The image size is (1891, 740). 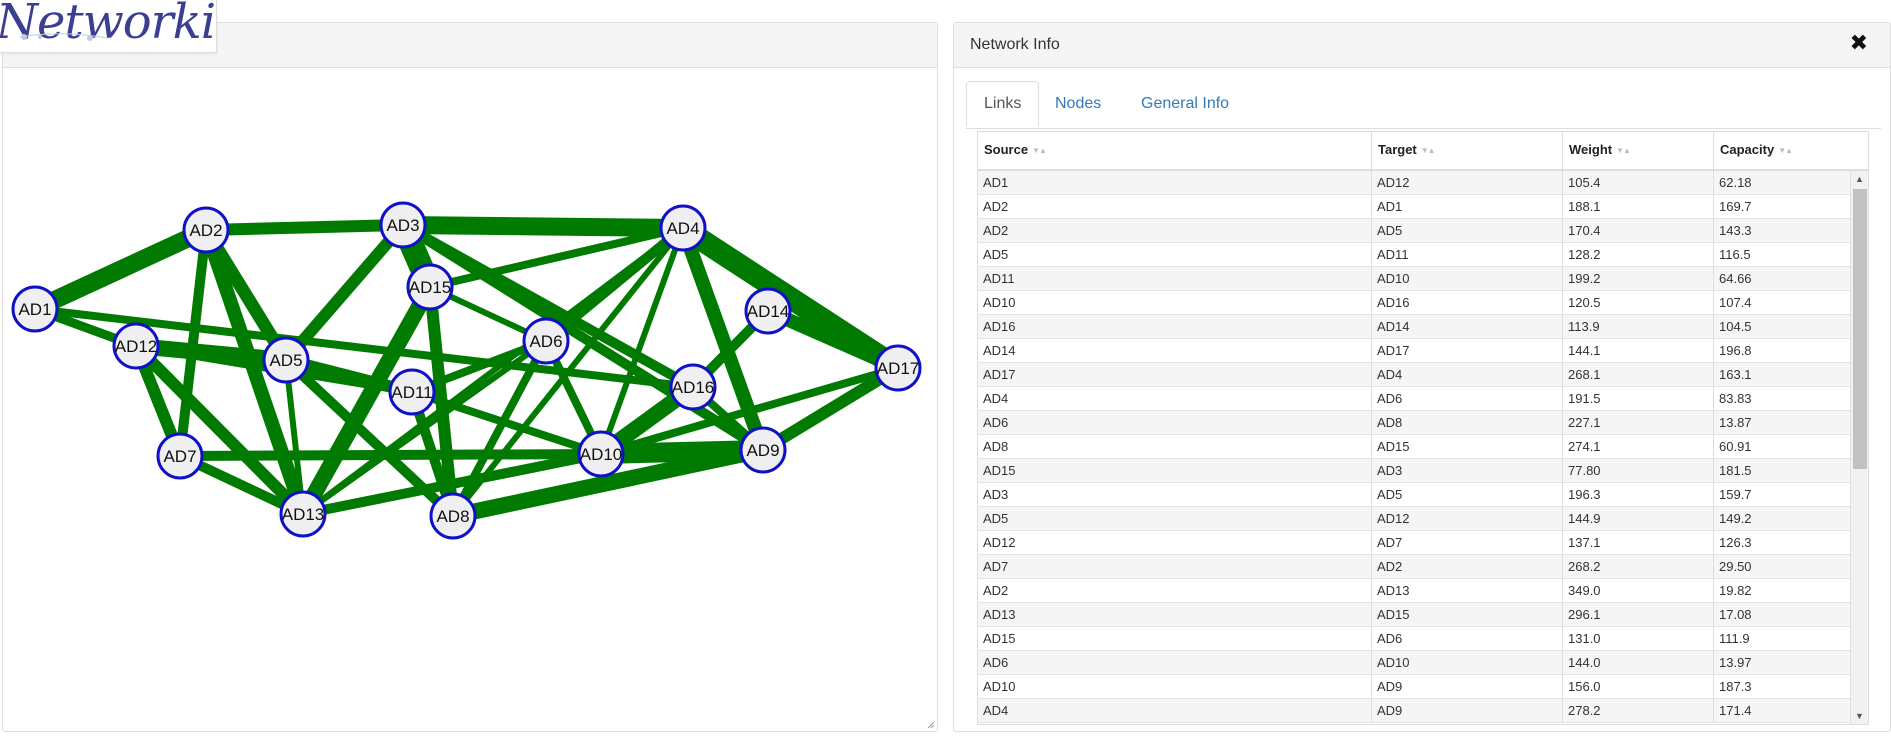 I want to click on cell-weight: 128.2, so click(x=1637, y=254).